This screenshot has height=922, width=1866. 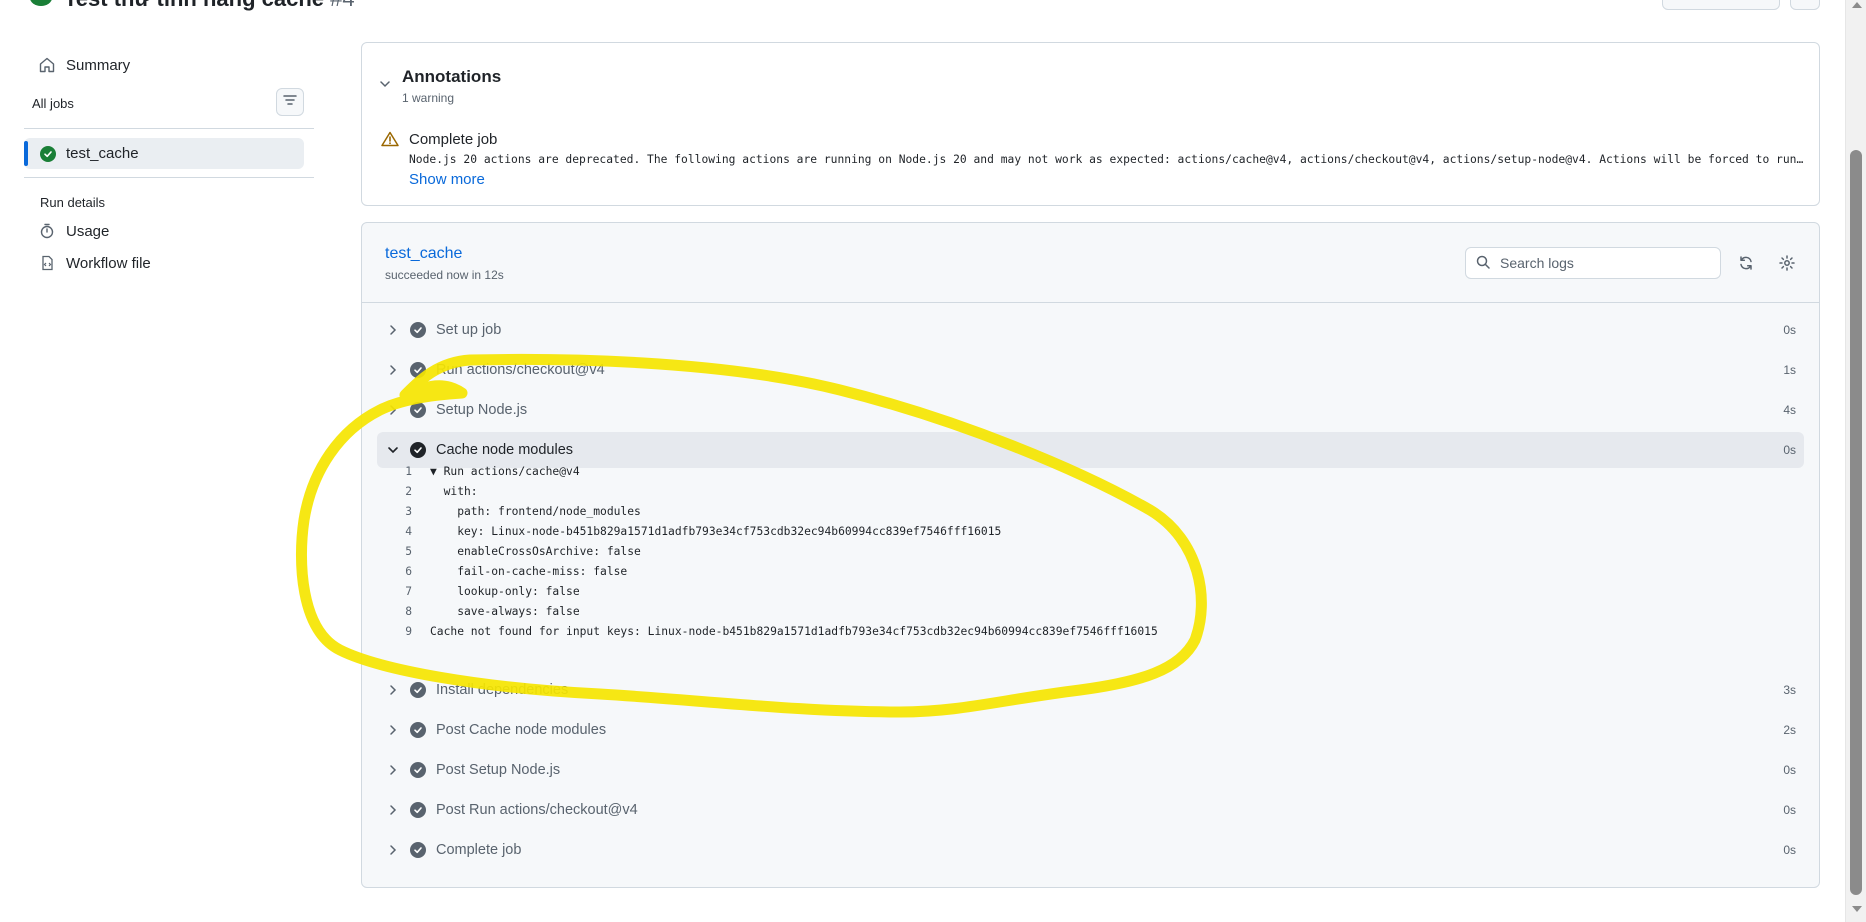 What do you see at coordinates (164, 153) in the screenshot?
I see `sidebar-job-test-cache: test_cache` at bounding box center [164, 153].